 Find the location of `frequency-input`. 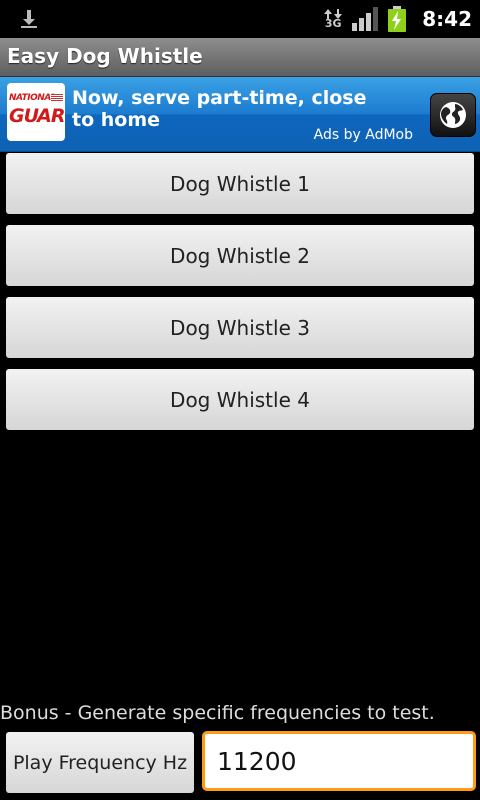

frequency-input is located at coordinates (339, 761).